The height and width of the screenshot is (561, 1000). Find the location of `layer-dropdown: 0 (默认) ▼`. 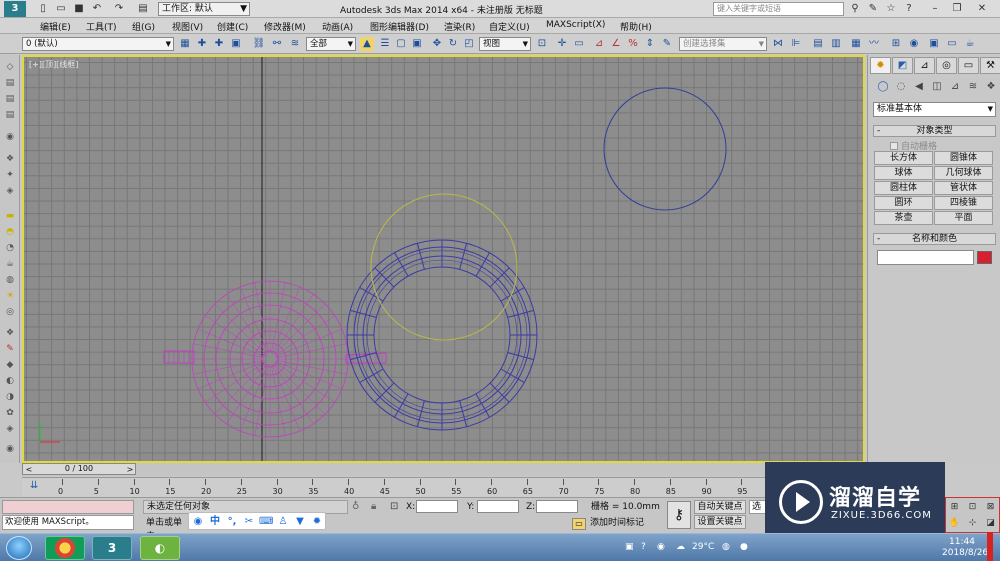

layer-dropdown: 0 (默认) ▼ is located at coordinates (98, 44).